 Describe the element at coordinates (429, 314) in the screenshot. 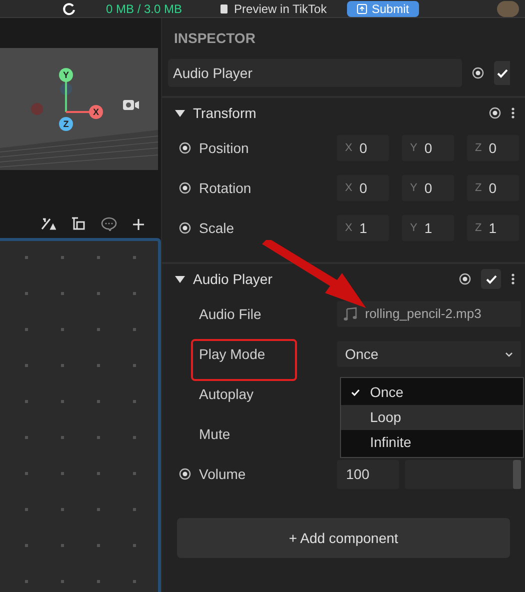

I see `file-field: rolling_pencil-2.mp3` at that location.